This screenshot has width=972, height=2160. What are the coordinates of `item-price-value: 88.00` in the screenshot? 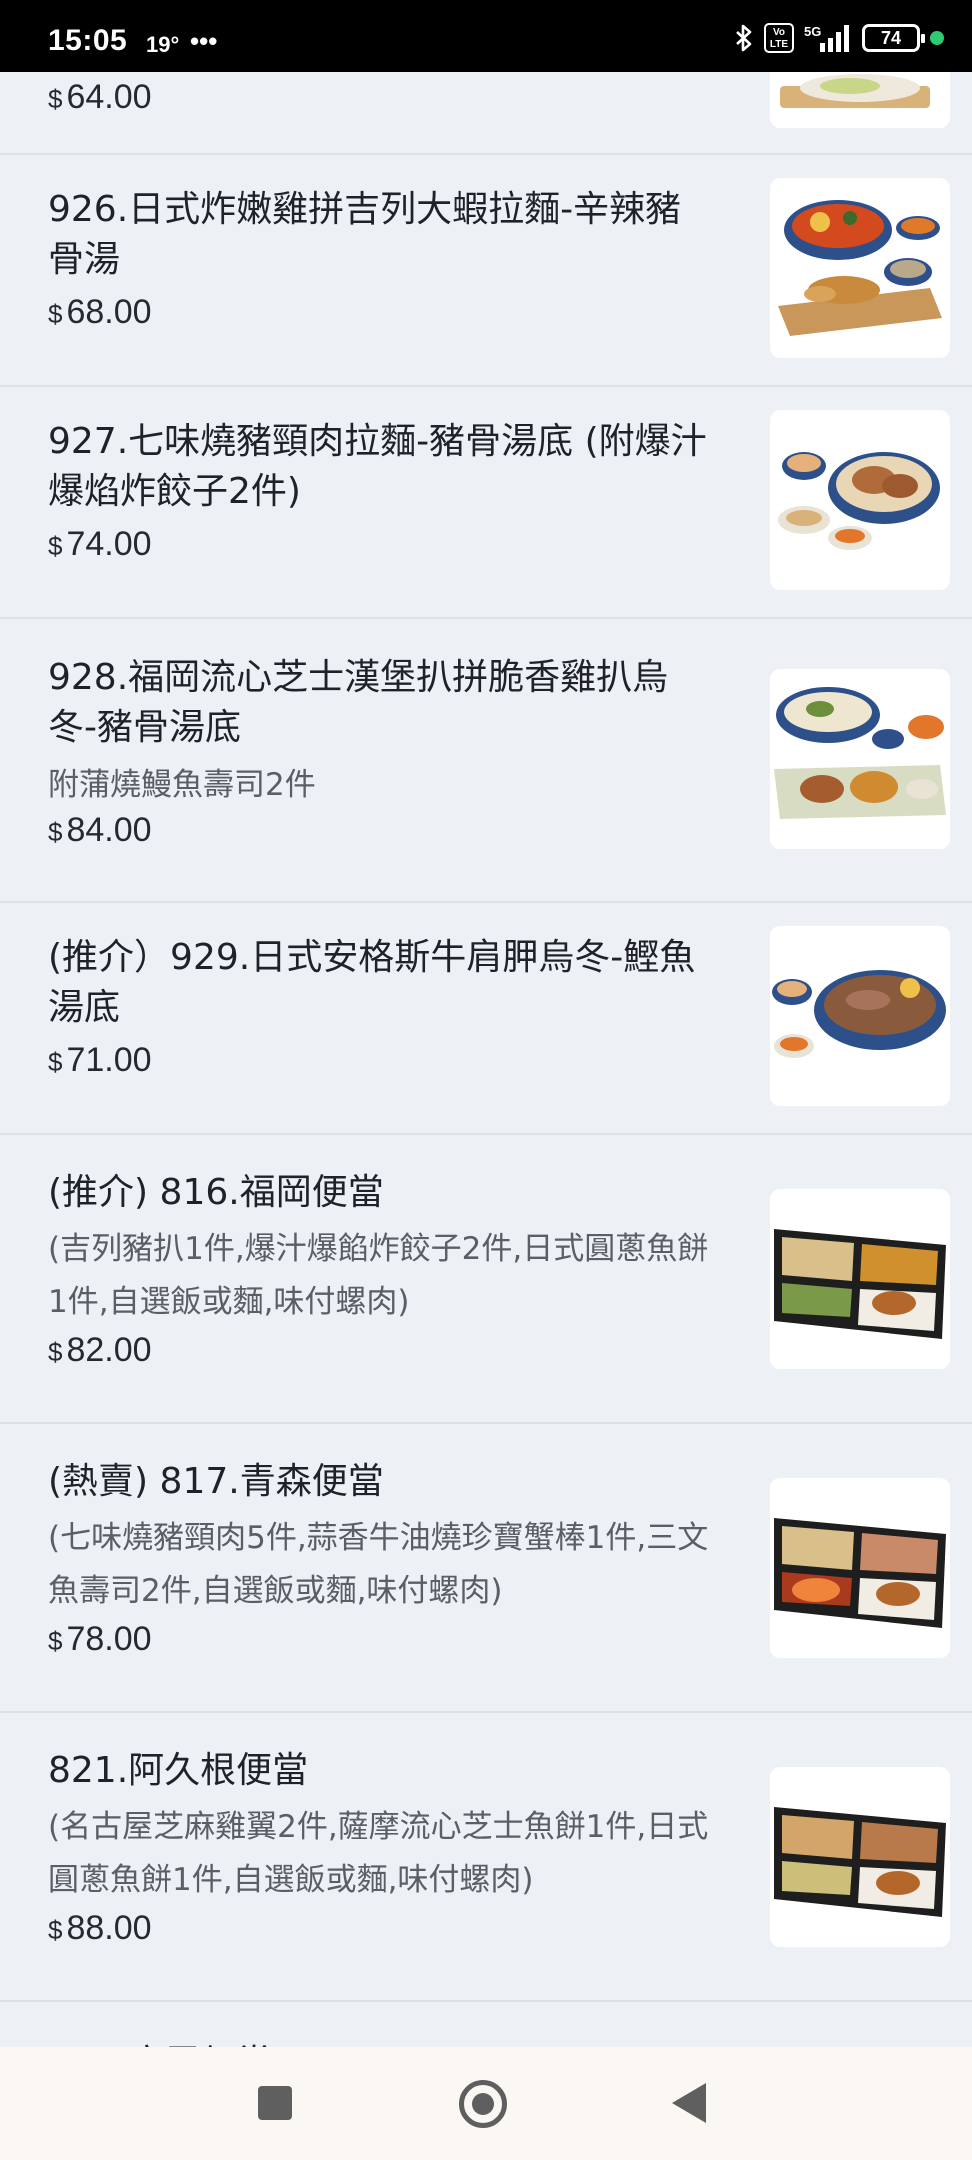 It's located at (109, 1928).